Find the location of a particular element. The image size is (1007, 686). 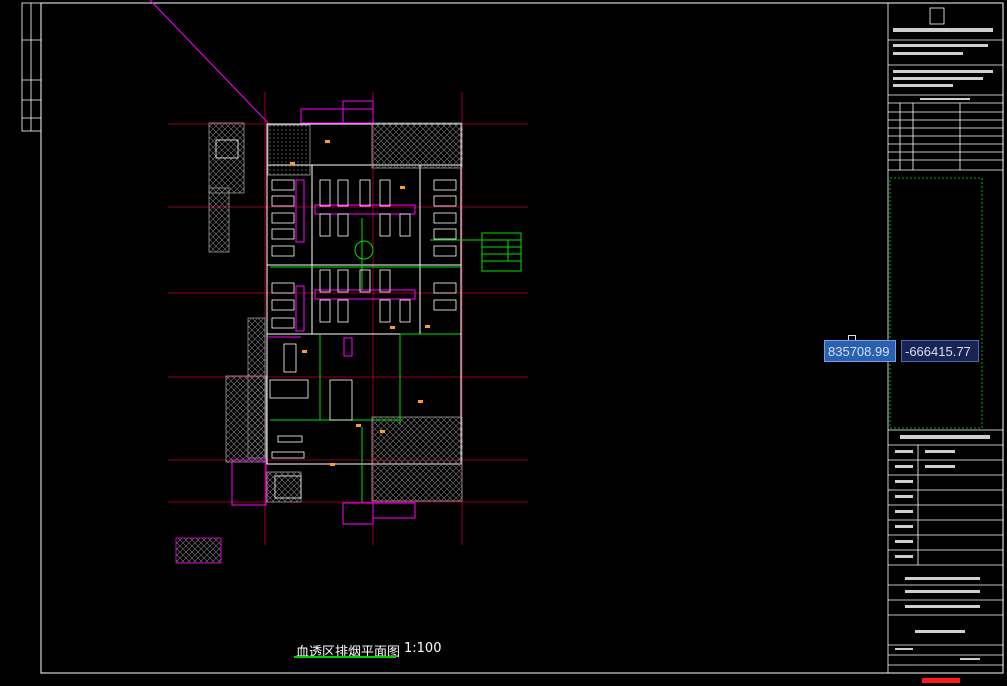

red-marker is located at coordinates (941, 680).